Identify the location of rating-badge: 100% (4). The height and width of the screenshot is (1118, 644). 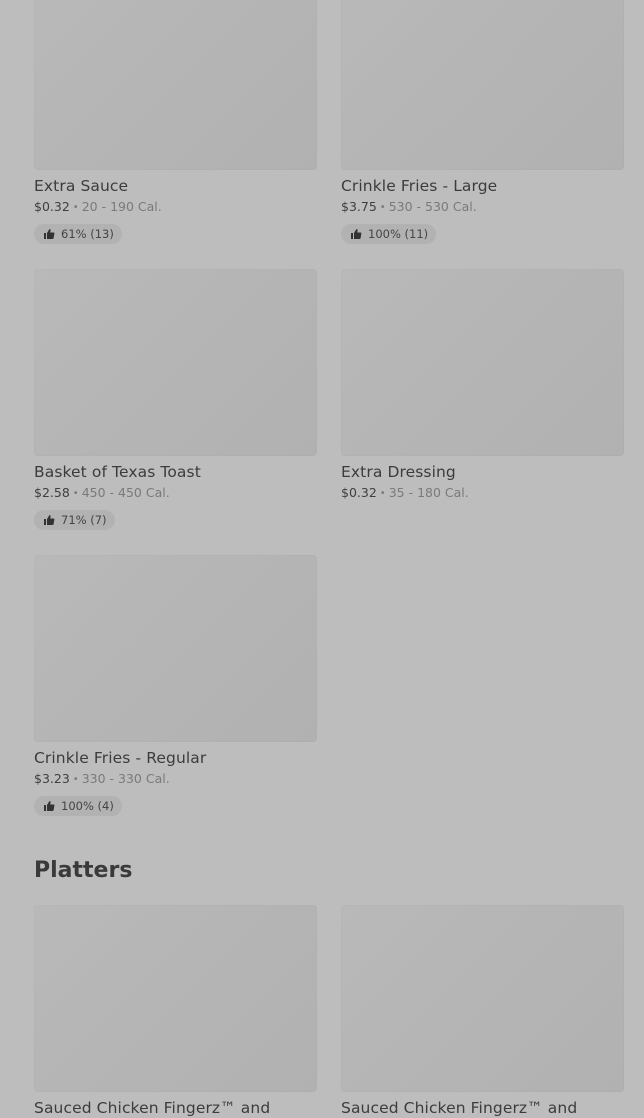
(78, 806).